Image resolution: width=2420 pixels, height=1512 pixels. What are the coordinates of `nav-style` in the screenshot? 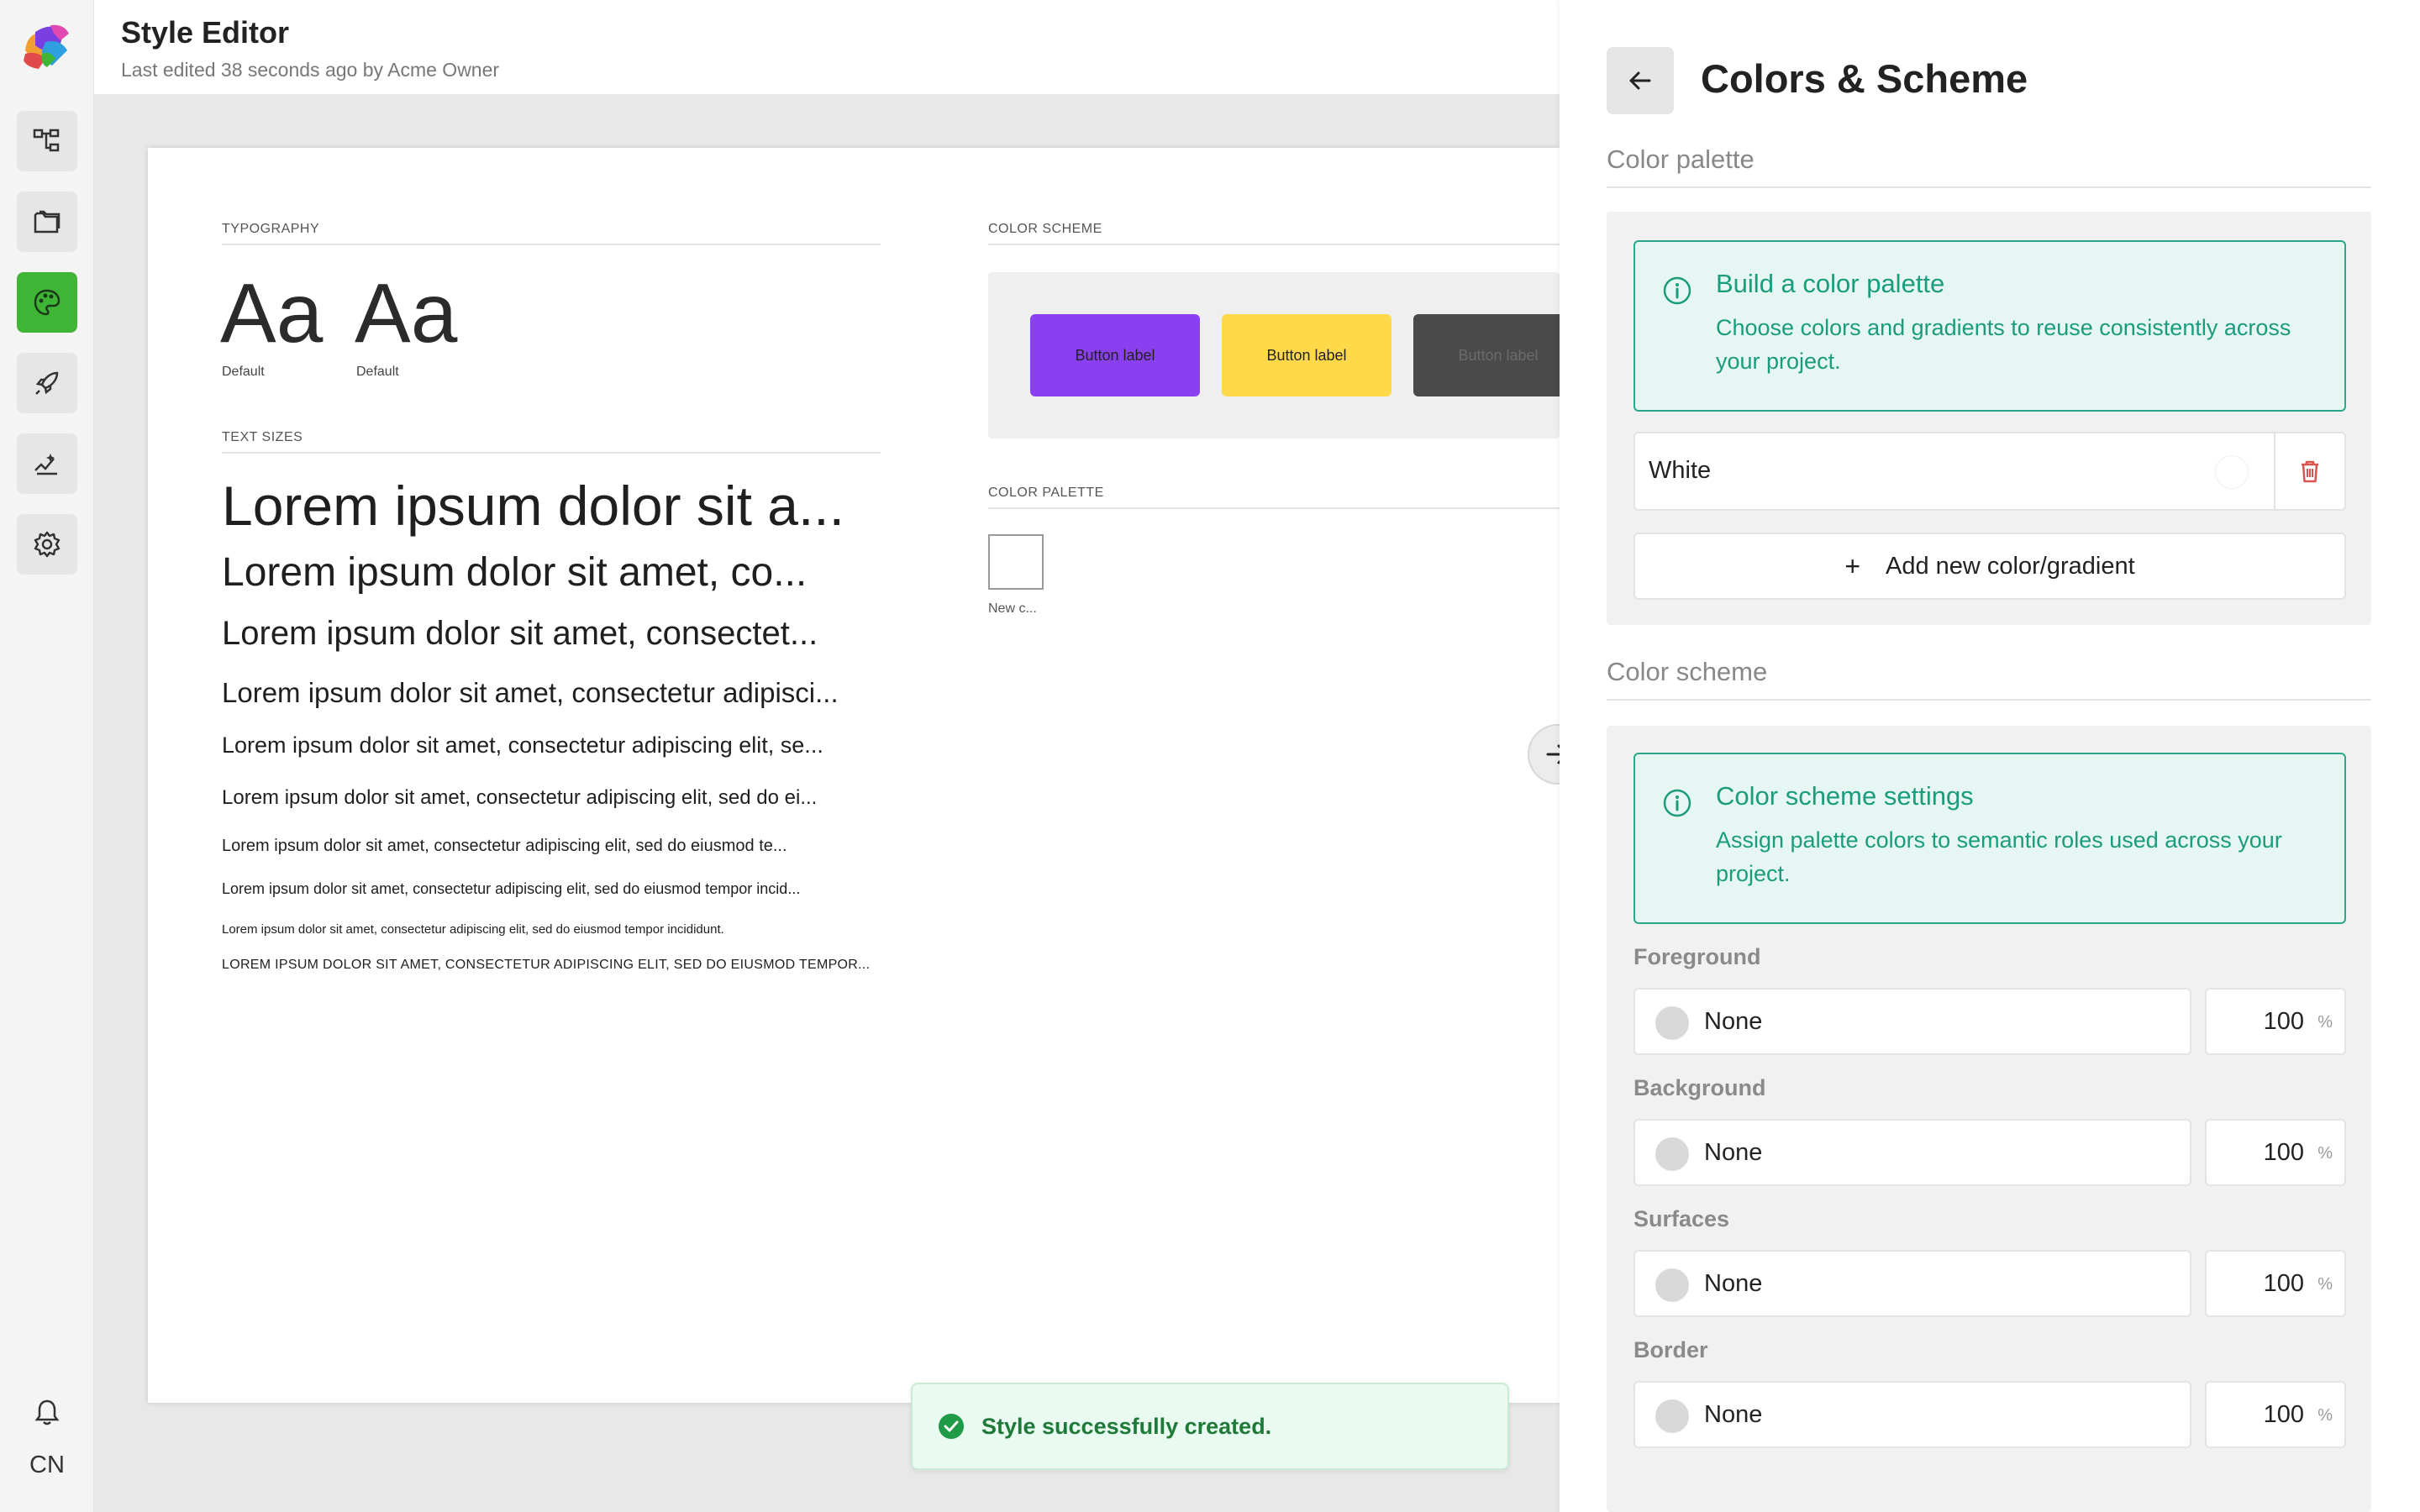 It's located at (47, 302).